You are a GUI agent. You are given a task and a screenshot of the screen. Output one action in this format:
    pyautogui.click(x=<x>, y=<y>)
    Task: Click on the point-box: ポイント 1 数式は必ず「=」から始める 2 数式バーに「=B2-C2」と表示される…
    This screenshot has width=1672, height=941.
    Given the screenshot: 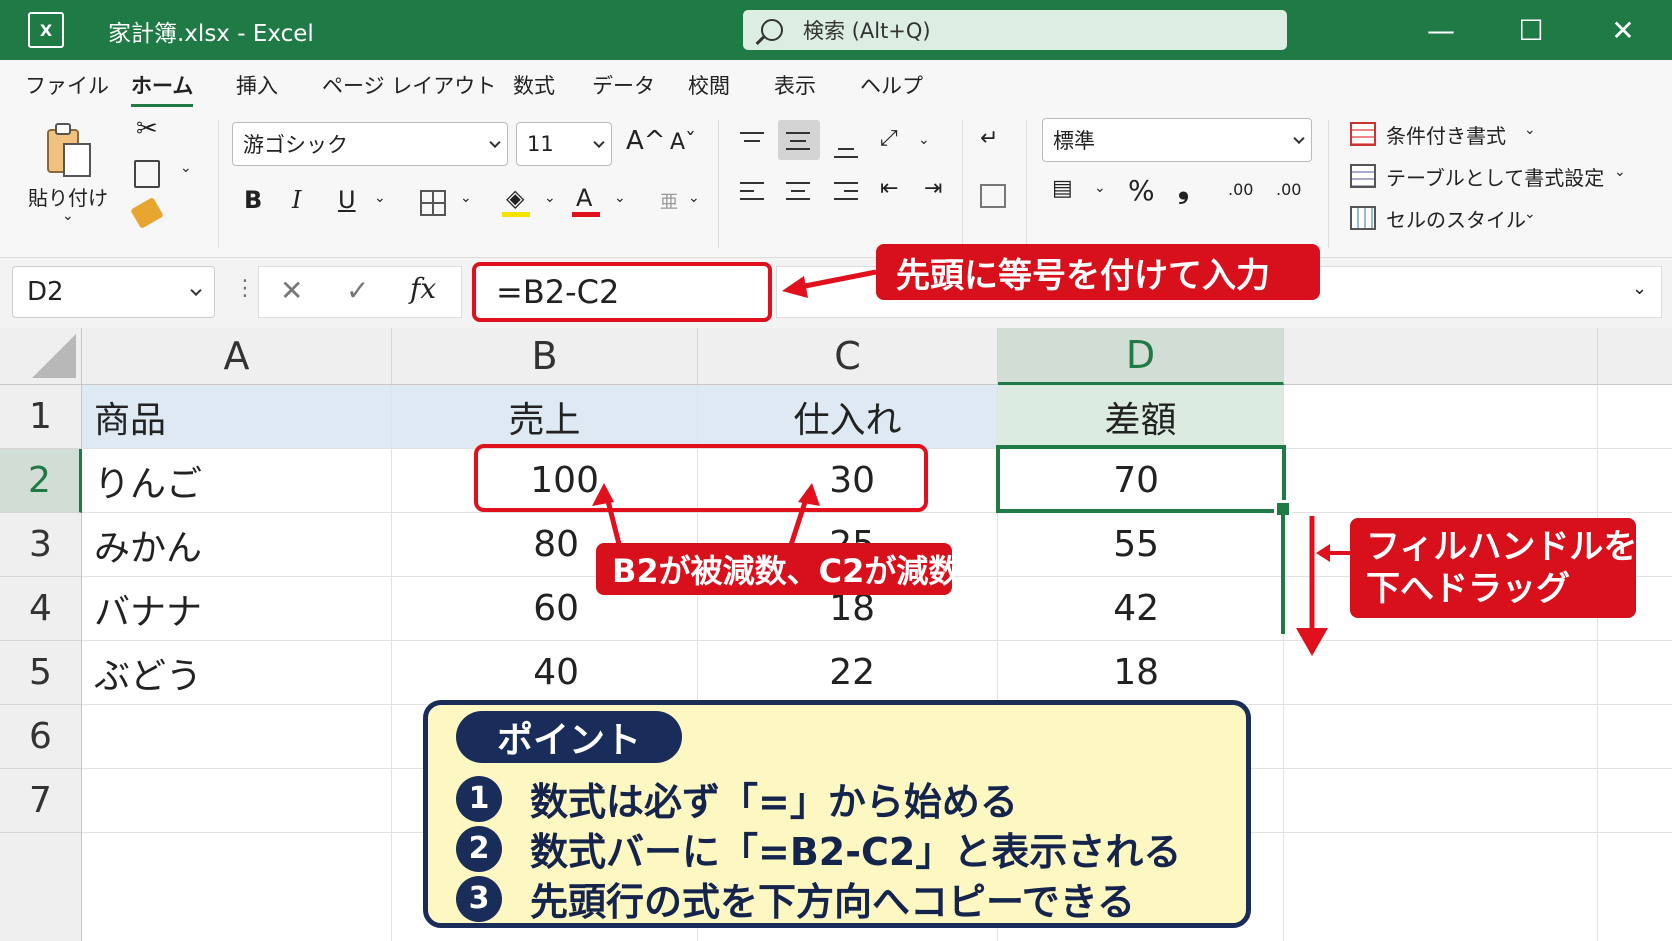 What is the action you would take?
    pyautogui.click(x=837, y=814)
    